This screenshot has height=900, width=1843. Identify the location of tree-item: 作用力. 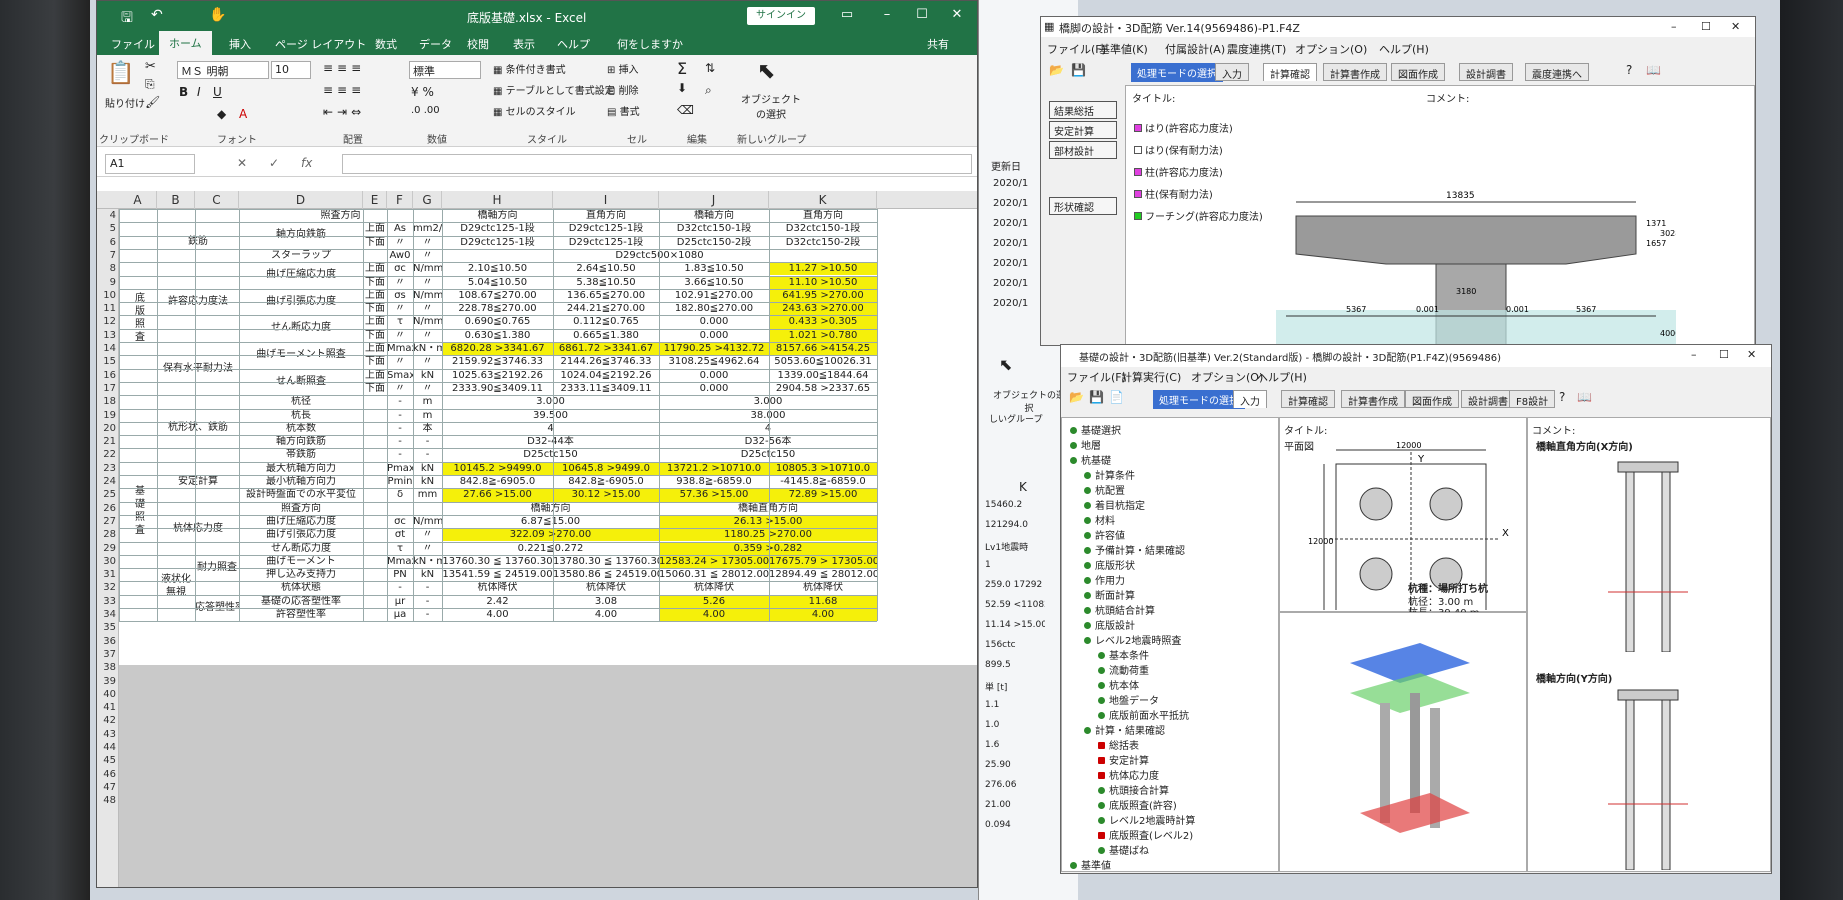
(1104, 579).